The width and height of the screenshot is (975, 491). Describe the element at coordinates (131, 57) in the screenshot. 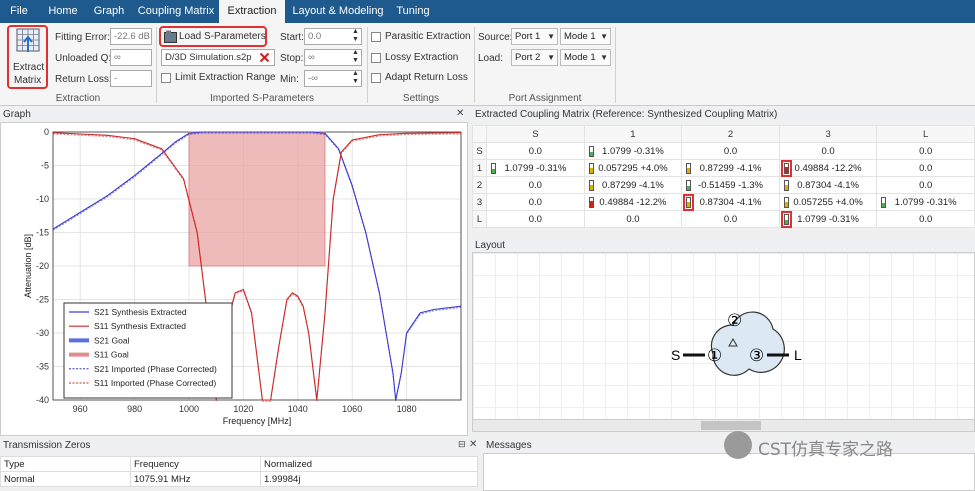

I see `unloaded-q-field: ∞` at that location.